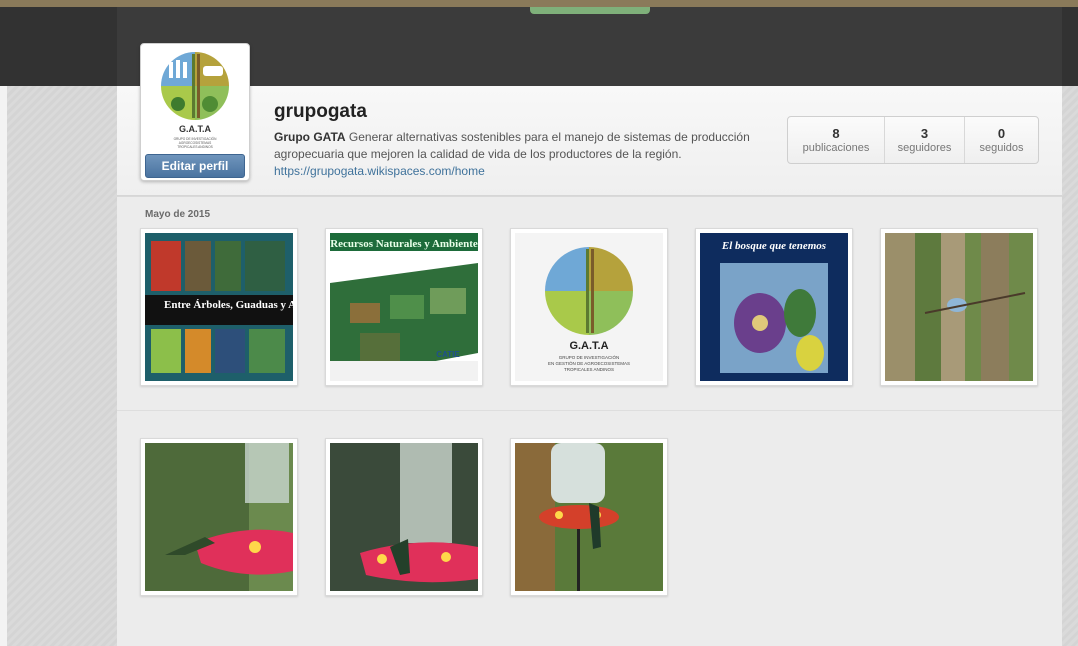 Image resolution: width=1078 pixels, height=646 pixels. I want to click on stat-posts-count: 8, so click(836, 133).